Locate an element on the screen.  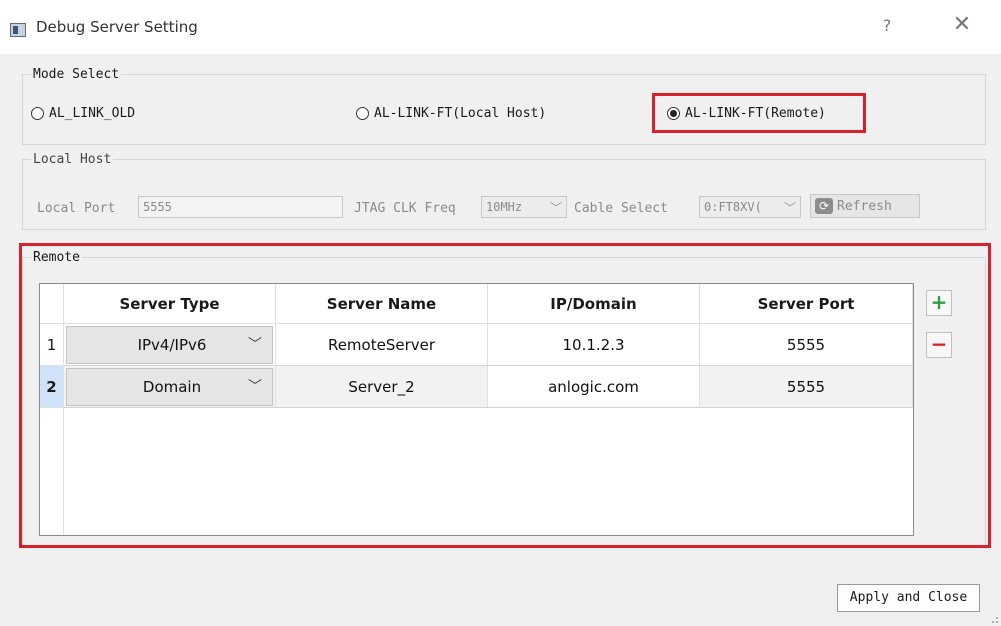
radio-al-link-old: AL_LINK_OLD is located at coordinates (83, 113).